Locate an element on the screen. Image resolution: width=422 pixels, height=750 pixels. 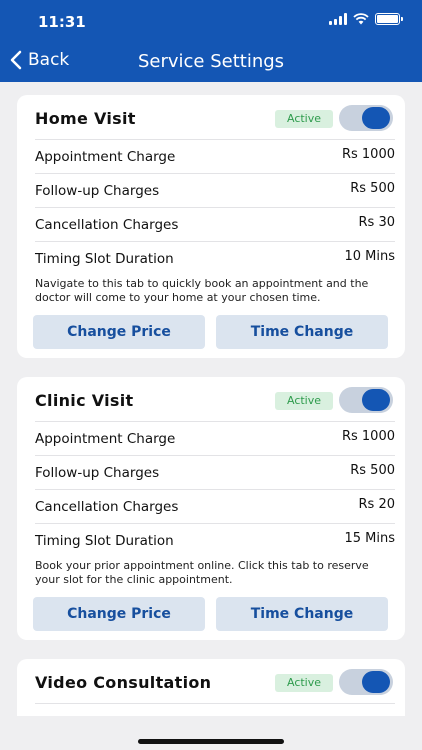
row-value: Rs 20 is located at coordinates (376, 504).